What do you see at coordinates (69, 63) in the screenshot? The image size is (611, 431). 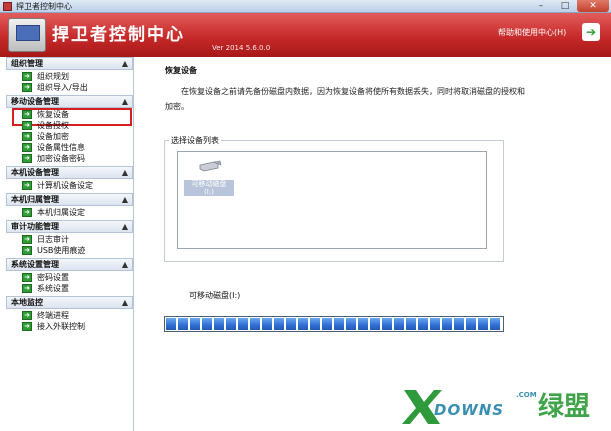 I see `sidebar-group-header: 组织管理 ▲` at bounding box center [69, 63].